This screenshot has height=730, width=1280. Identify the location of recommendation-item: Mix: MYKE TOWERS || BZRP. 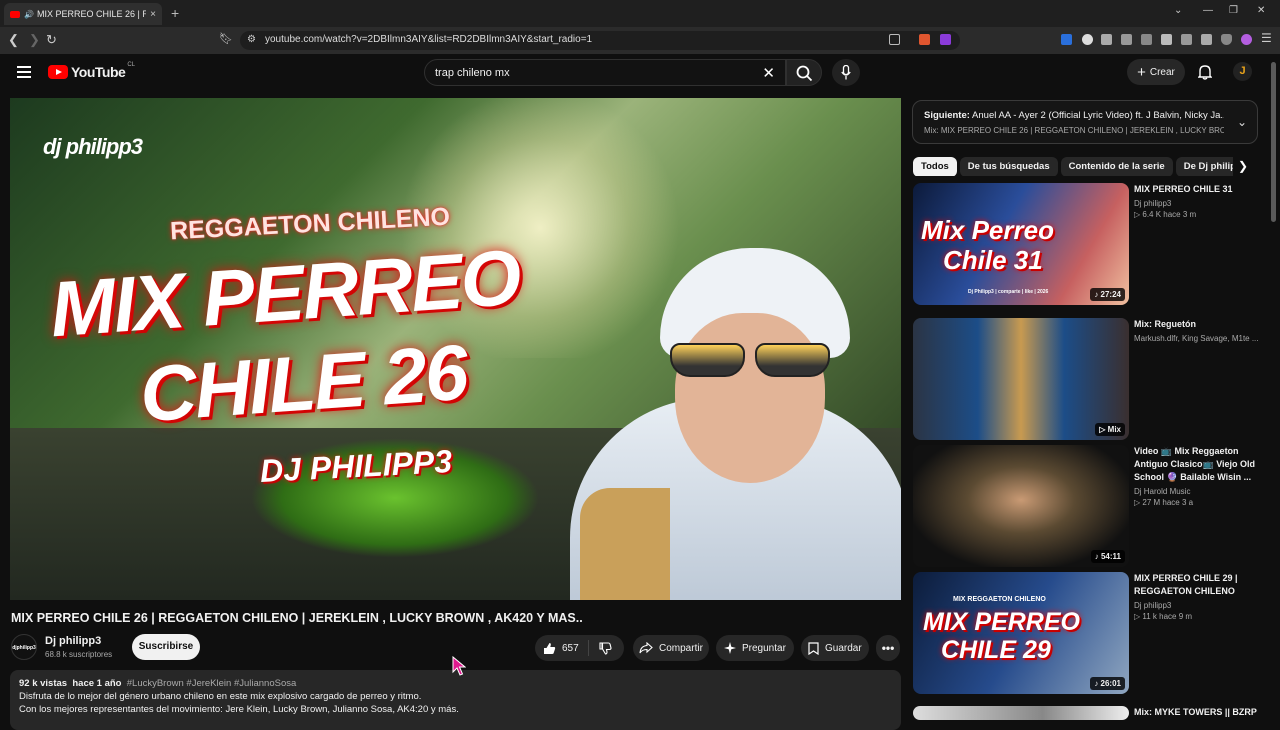
(1085, 713).